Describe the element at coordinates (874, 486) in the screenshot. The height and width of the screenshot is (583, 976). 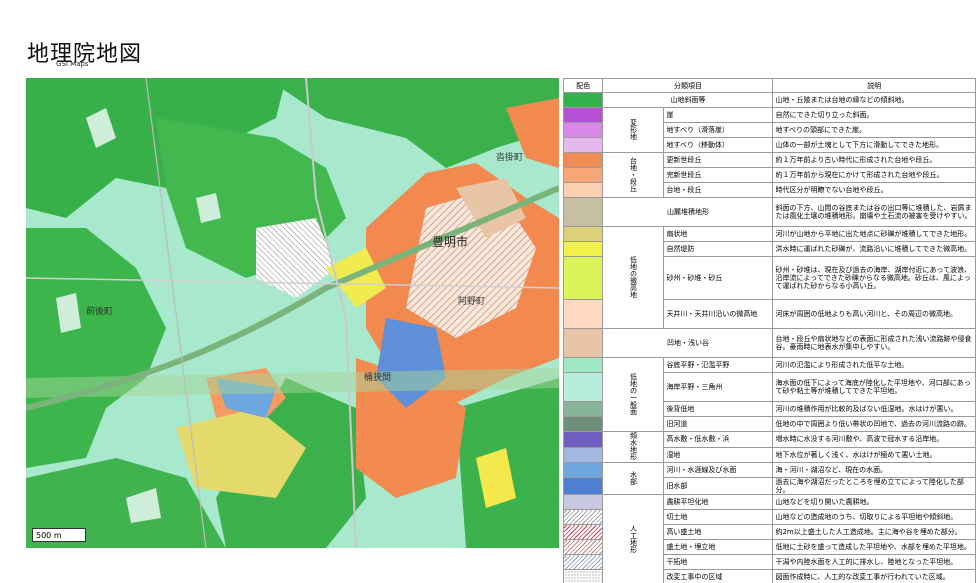
I see `legend-description: 過去に海や湖沼だったところを埋め立てによって陸化した部分。` at that location.